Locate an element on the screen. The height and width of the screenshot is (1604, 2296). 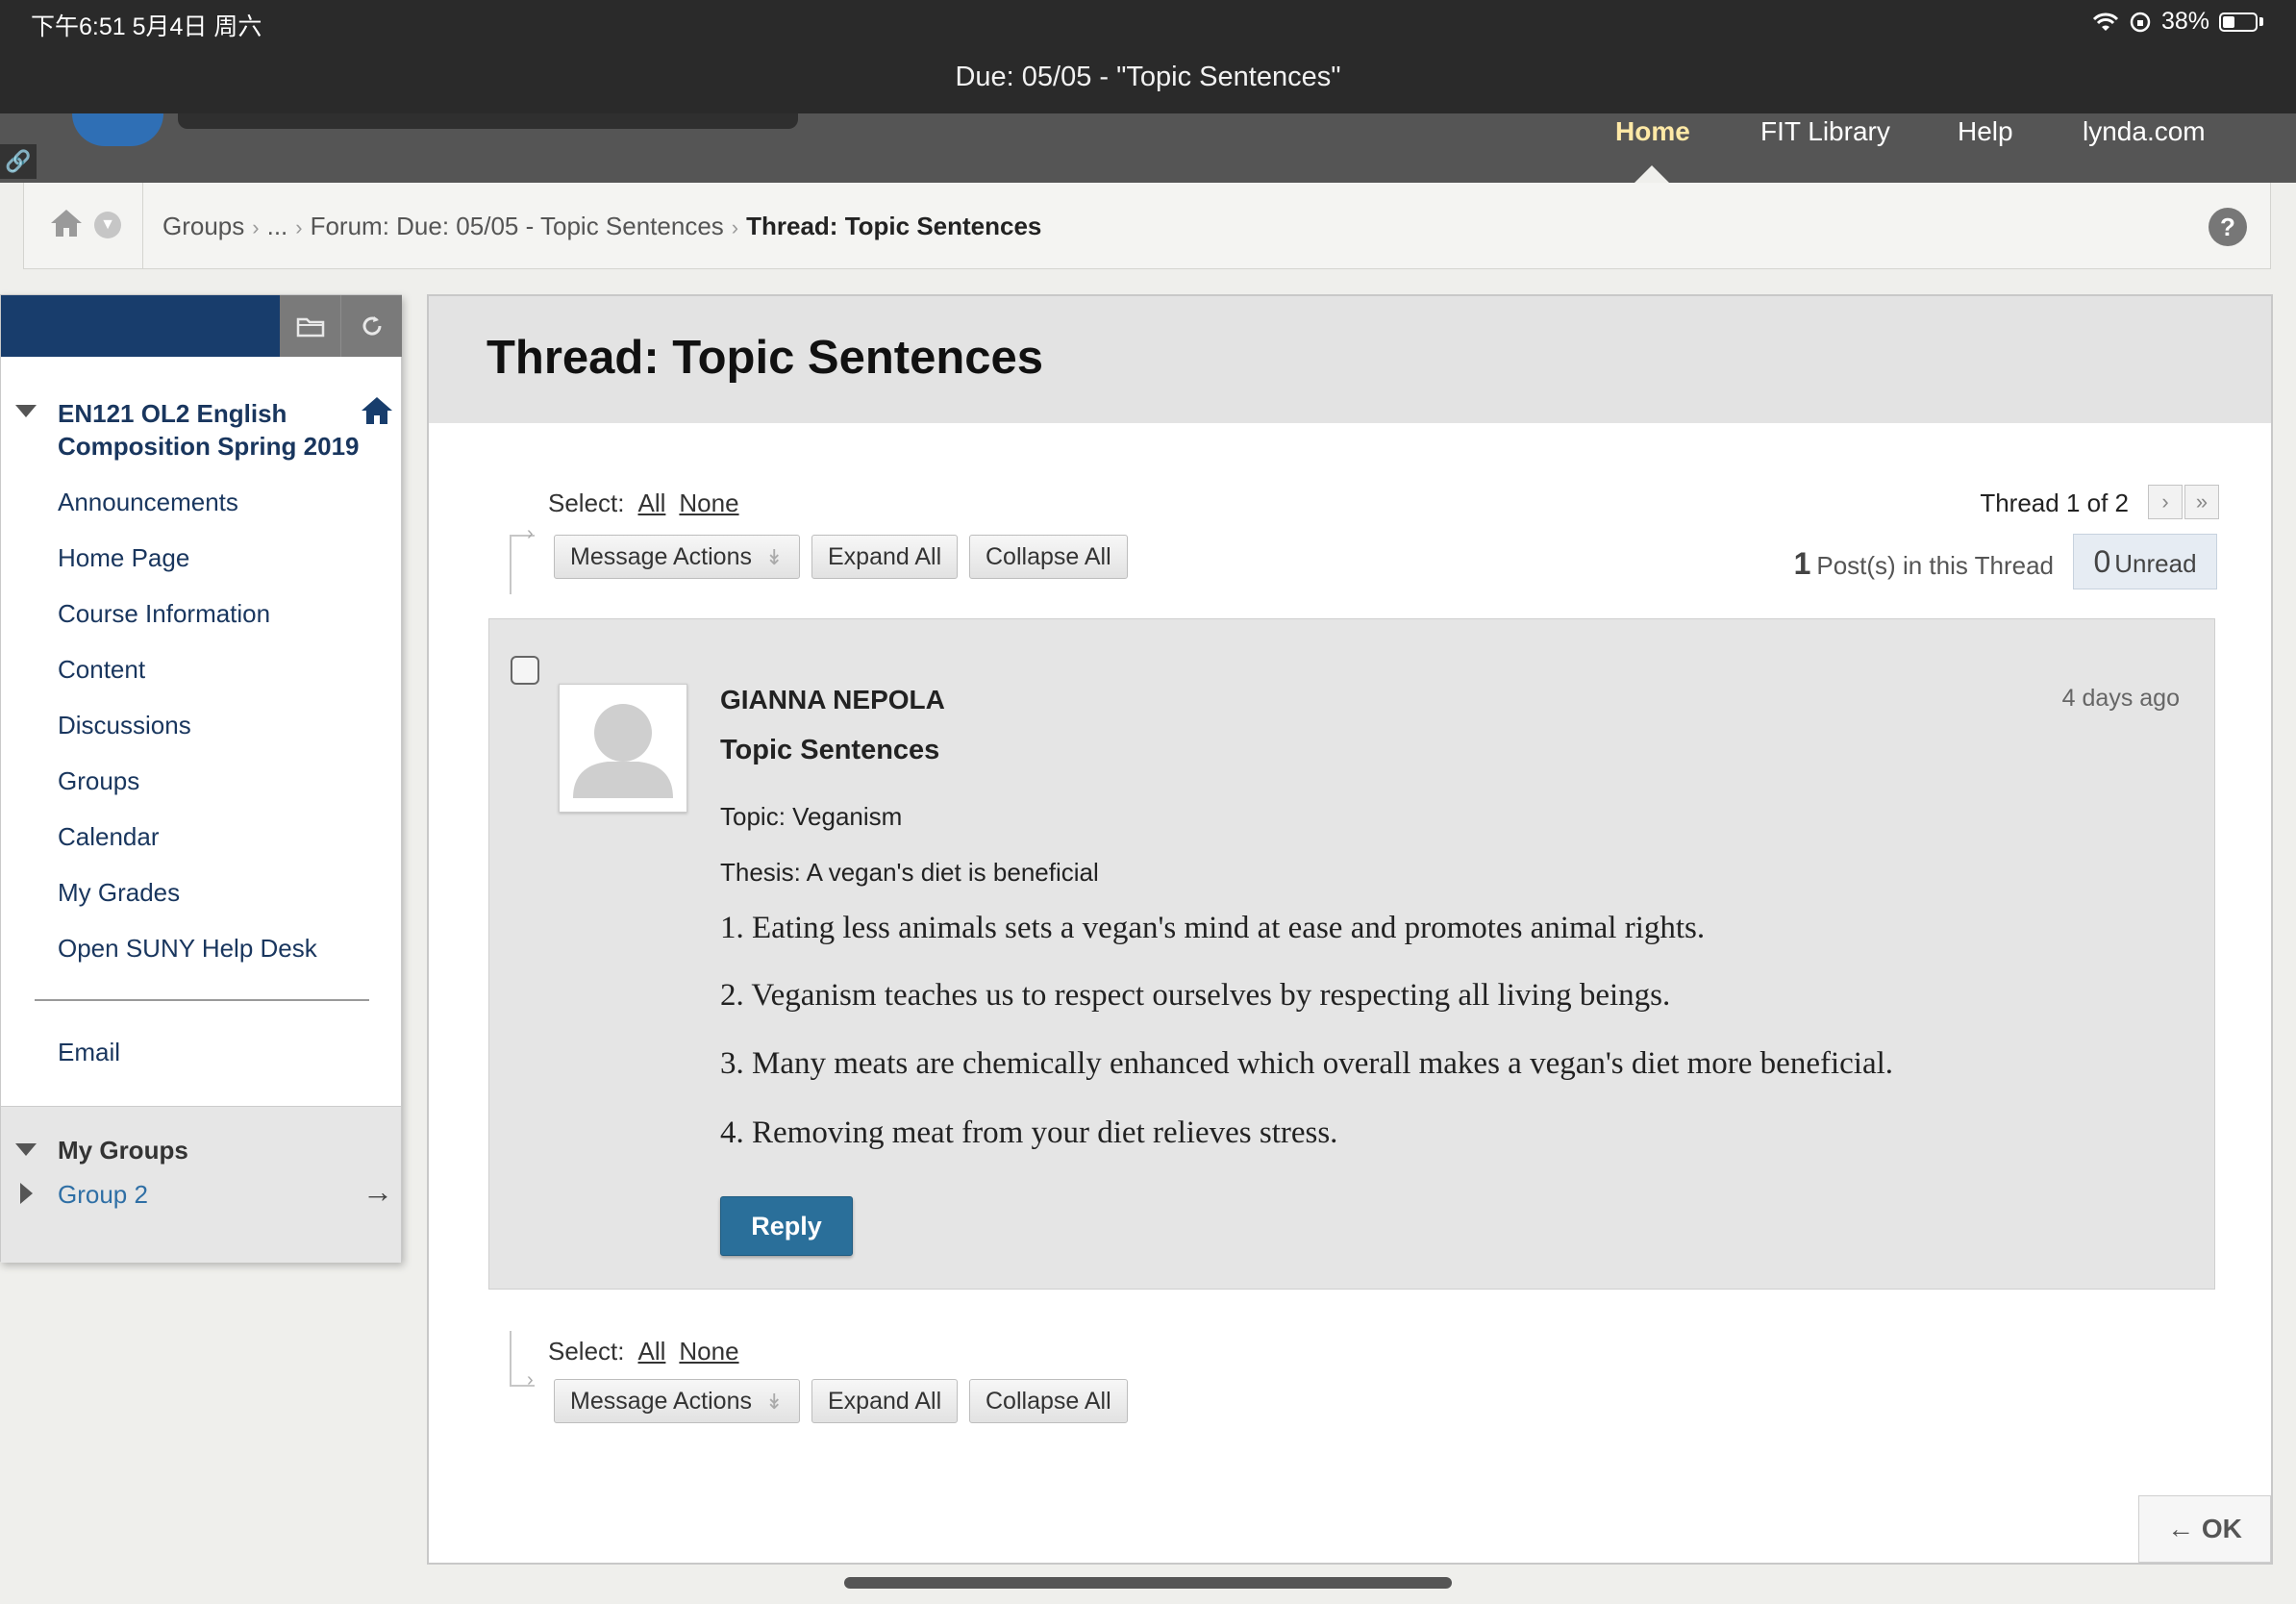
home-indicator is located at coordinates (1148, 1583).